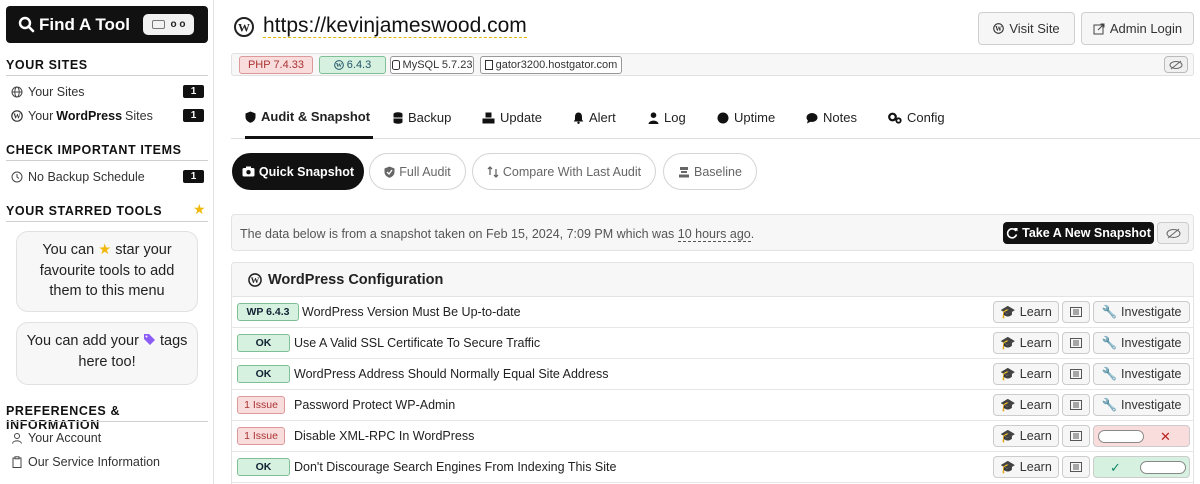 This screenshot has height=484, width=1200. I want to click on sidebar-item-your-sites: Your Sites 1, so click(108, 92).